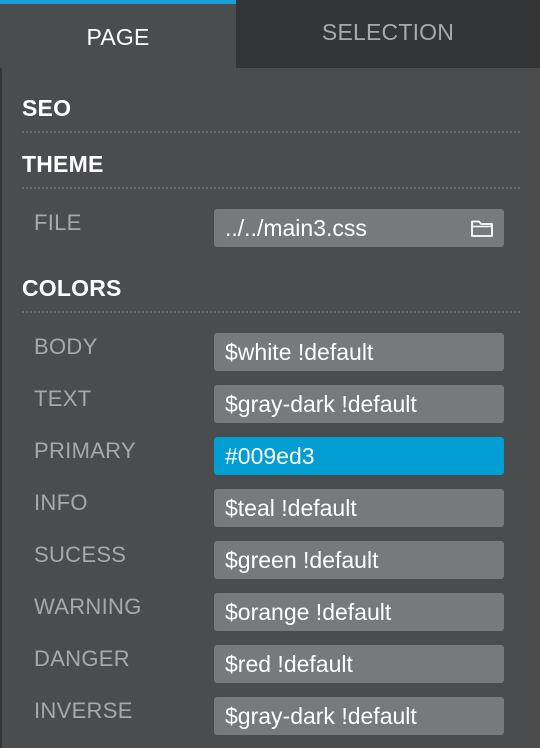 The height and width of the screenshot is (748, 540). I want to click on color-label-danger: DANGER, so click(82, 658).